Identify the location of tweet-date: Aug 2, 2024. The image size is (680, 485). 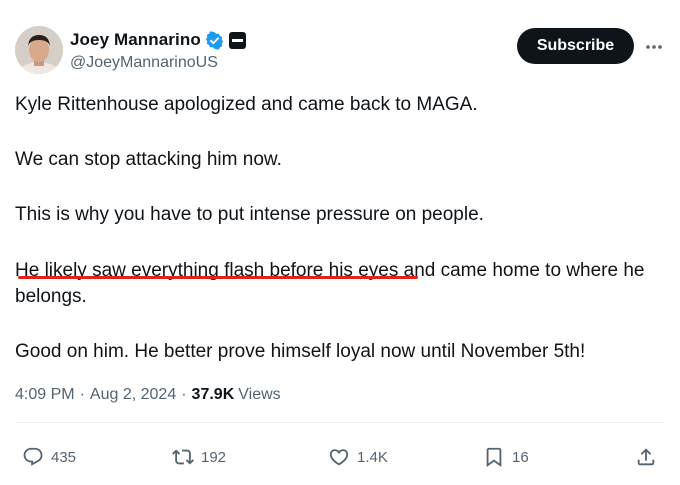
(133, 395).